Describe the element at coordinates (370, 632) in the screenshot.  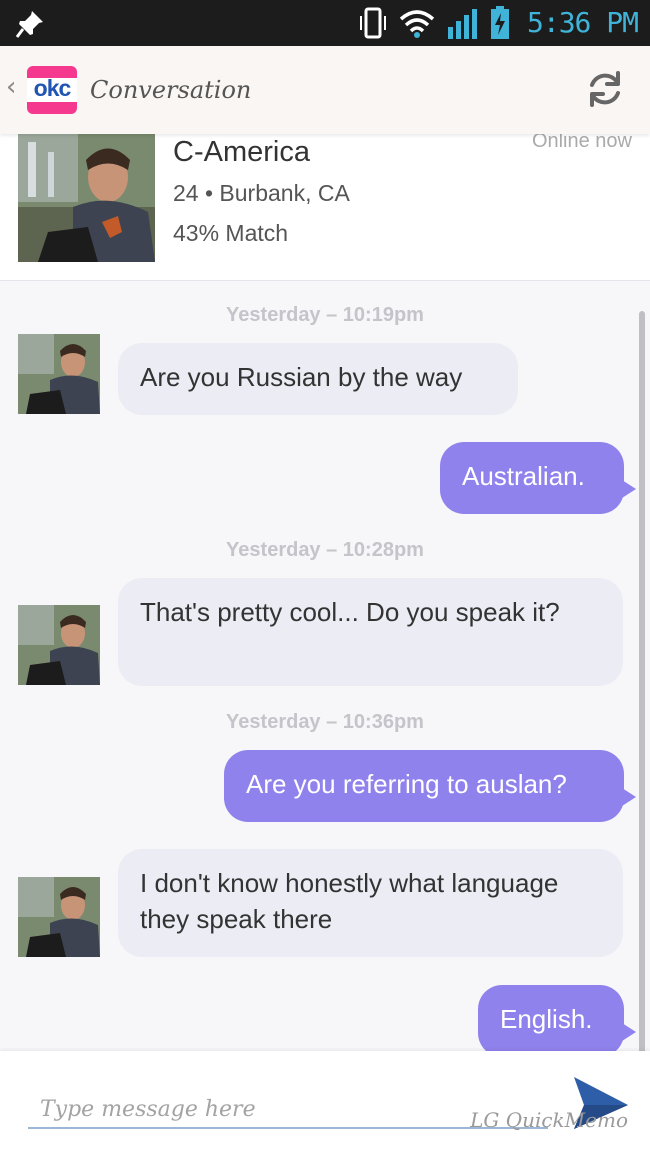
I see `message-incoming: That's pretty cool... Do you speak it?` at that location.